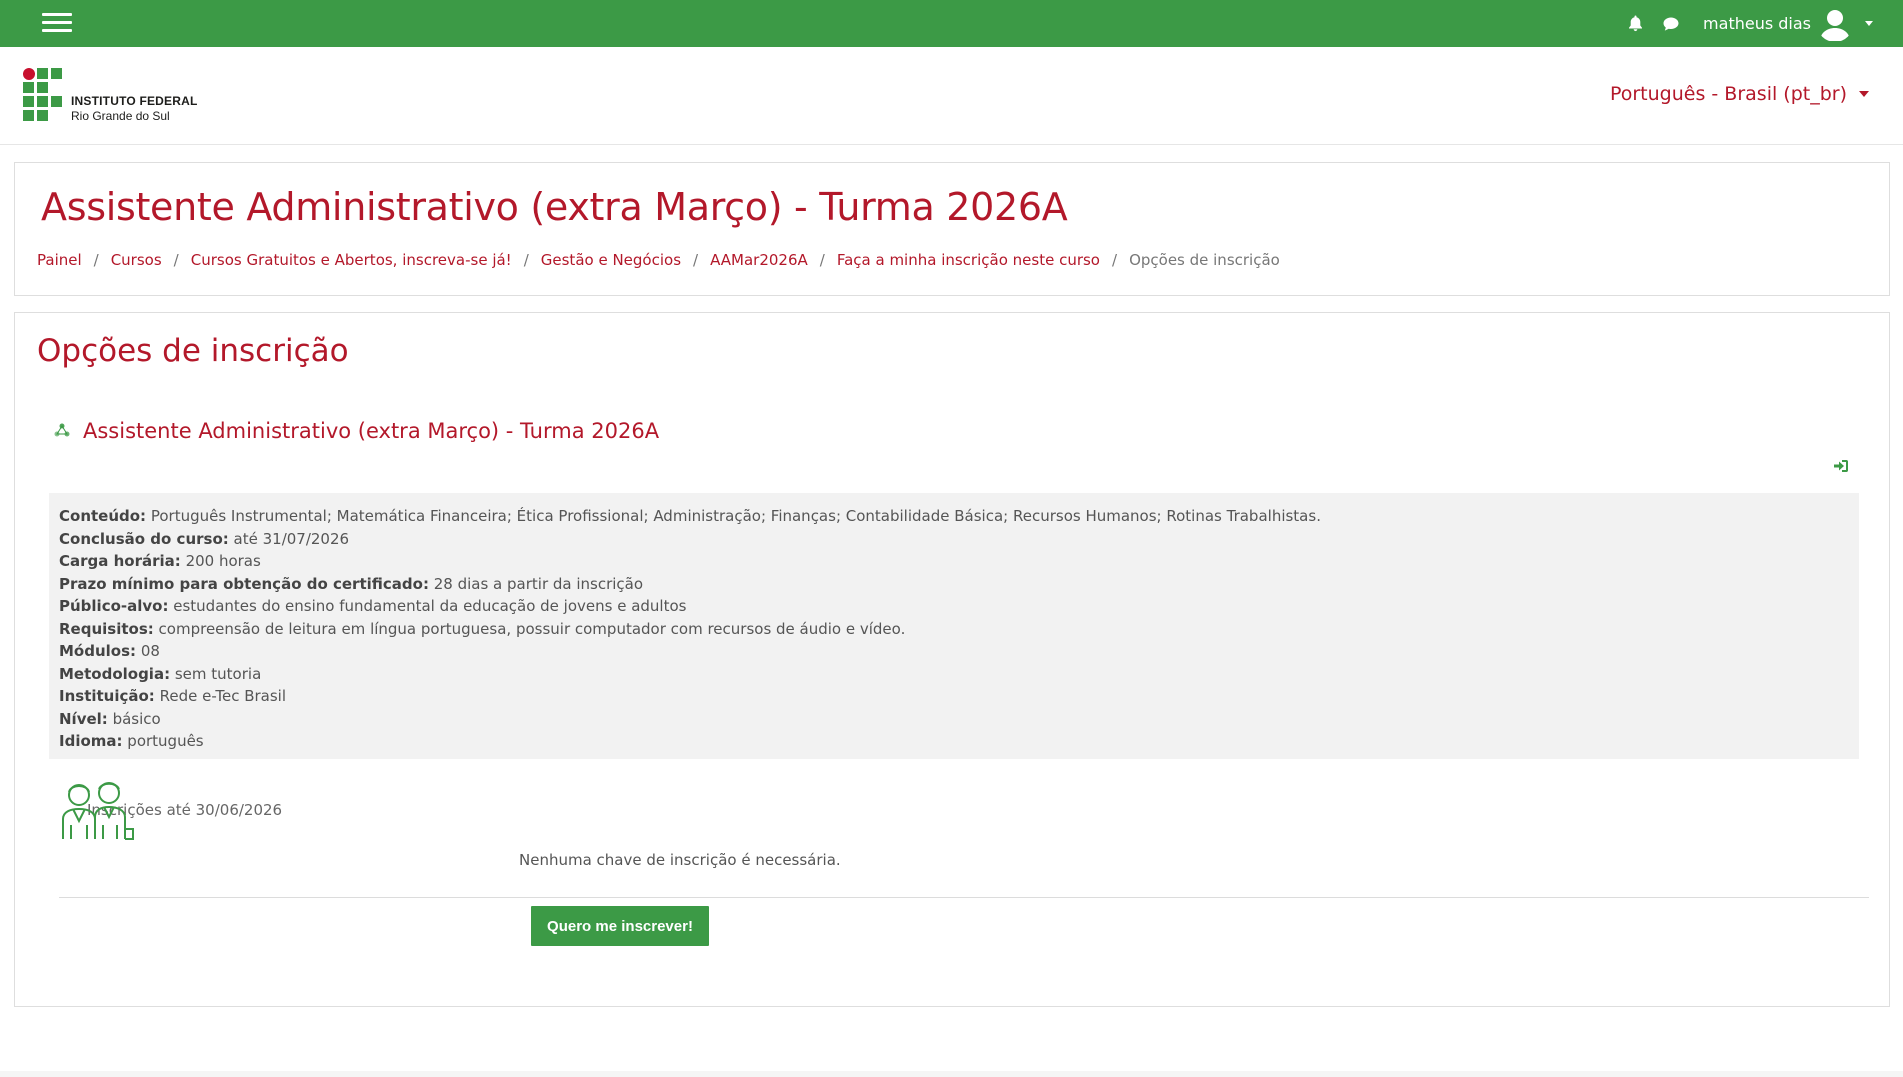  What do you see at coordinates (951, 23) in the screenshot?
I see `top-navbar: matheus dias` at bounding box center [951, 23].